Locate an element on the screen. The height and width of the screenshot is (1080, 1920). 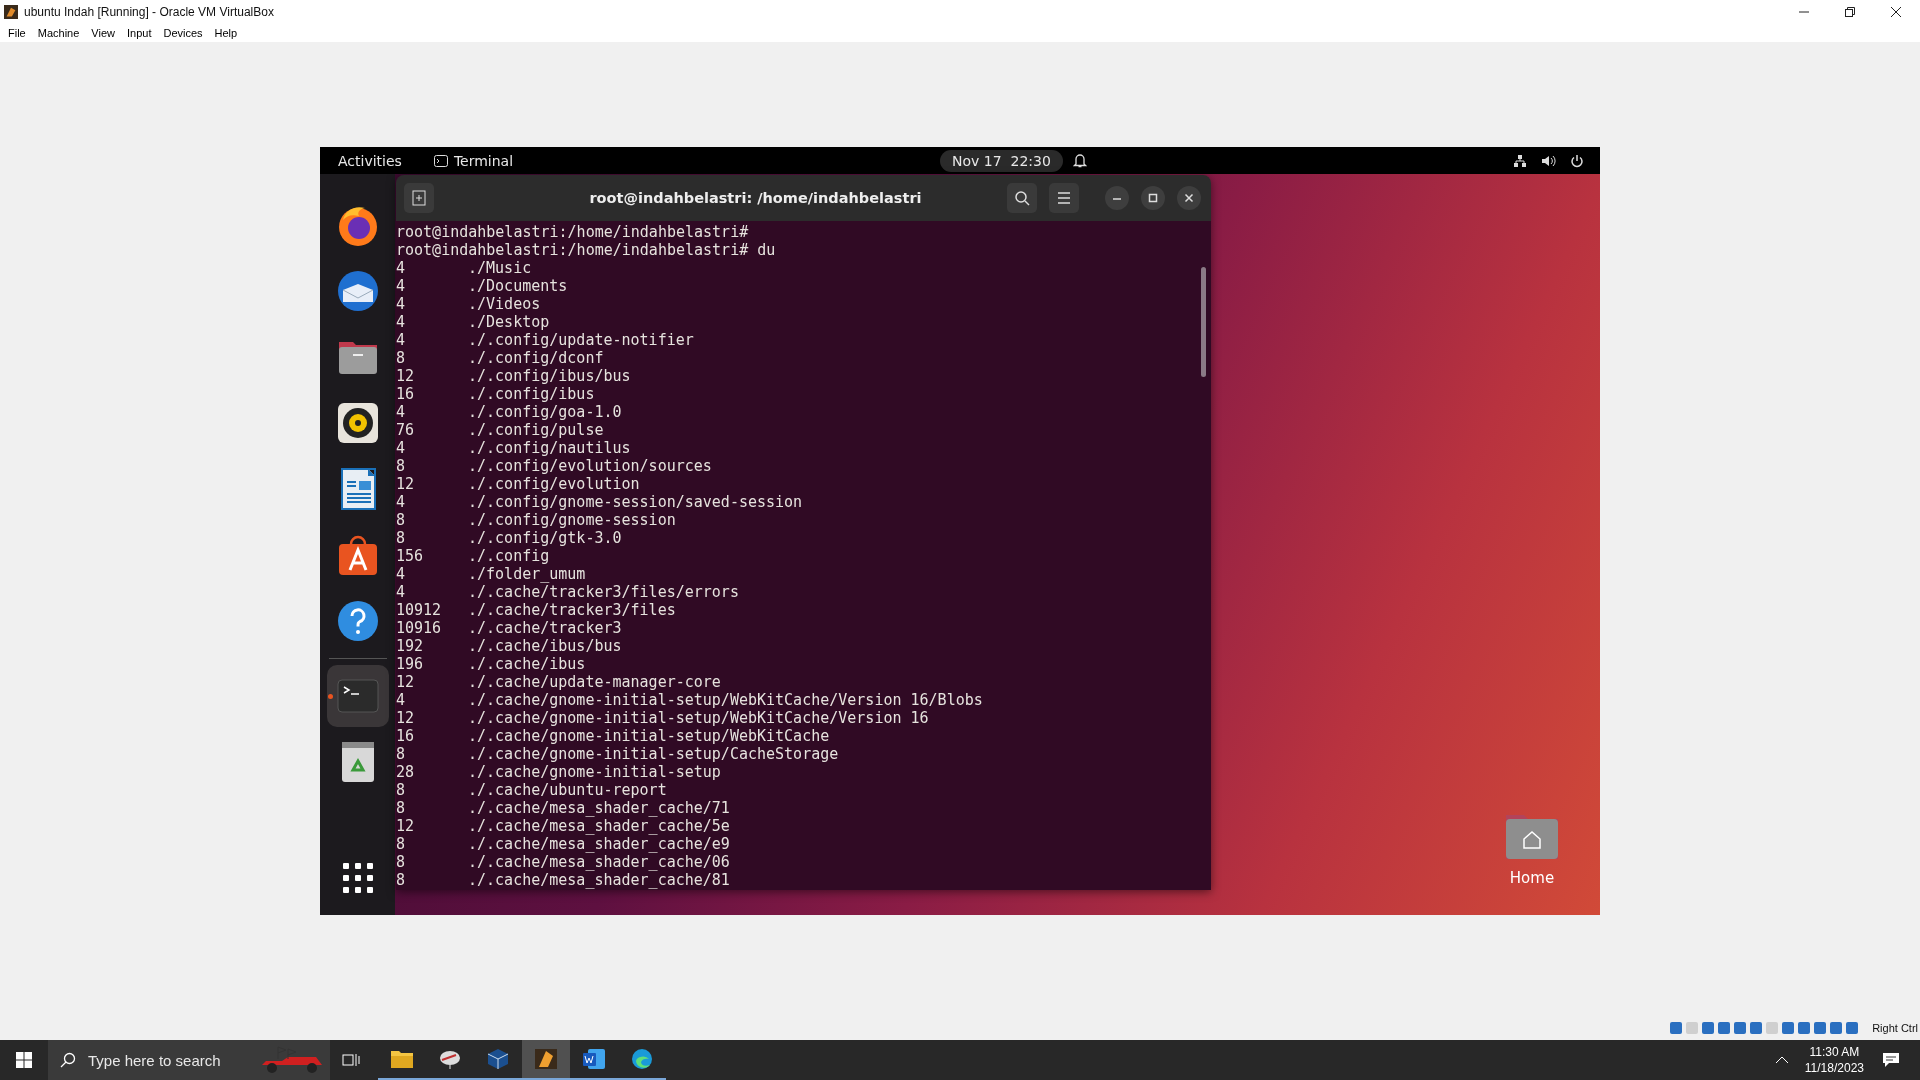
du-path: ./.cache/tracker3 is located at coordinates (545, 628).